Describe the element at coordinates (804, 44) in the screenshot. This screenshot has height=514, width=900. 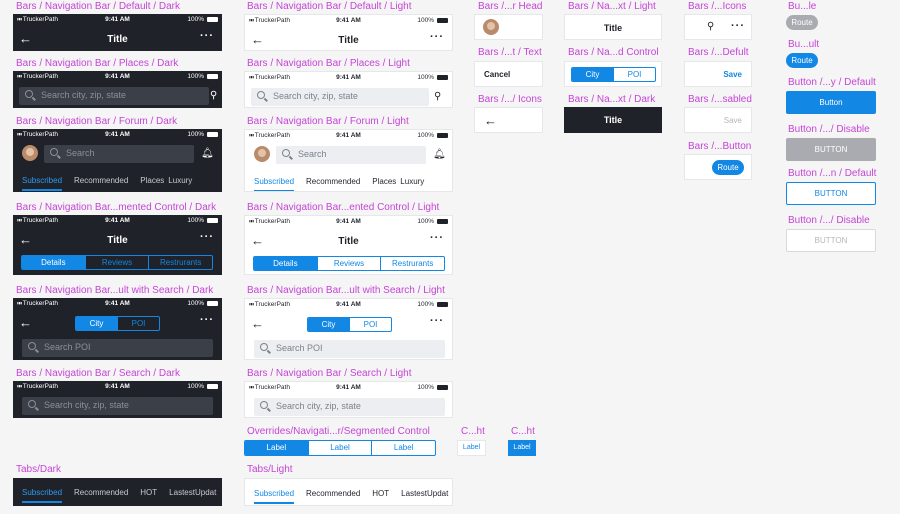
I see `frame-label: Bu...ult` at that location.